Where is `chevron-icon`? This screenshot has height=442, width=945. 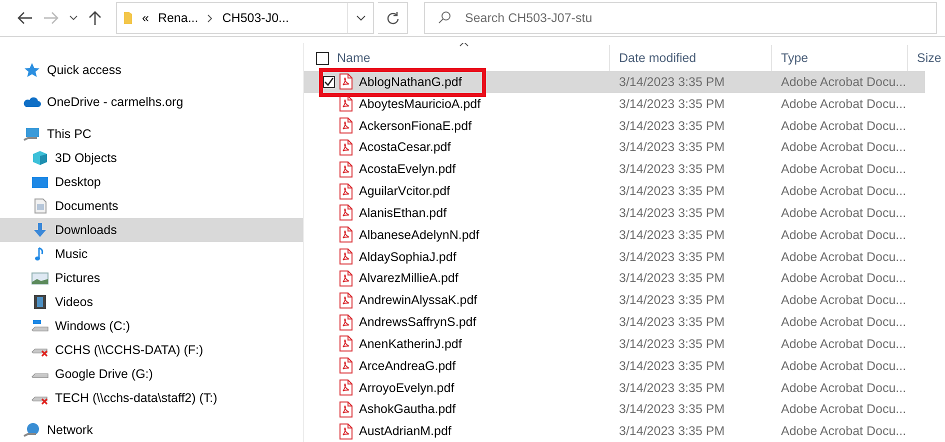
chevron-icon is located at coordinates (210, 18).